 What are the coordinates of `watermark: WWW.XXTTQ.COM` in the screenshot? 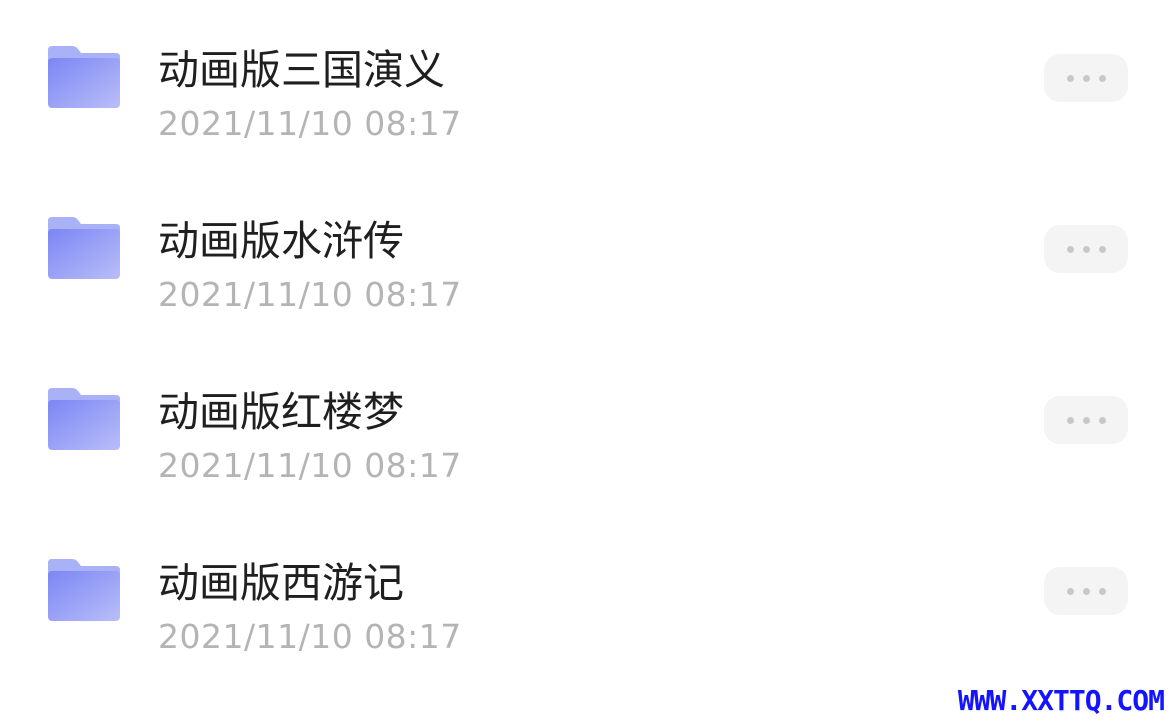 It's located at (1061, 700).